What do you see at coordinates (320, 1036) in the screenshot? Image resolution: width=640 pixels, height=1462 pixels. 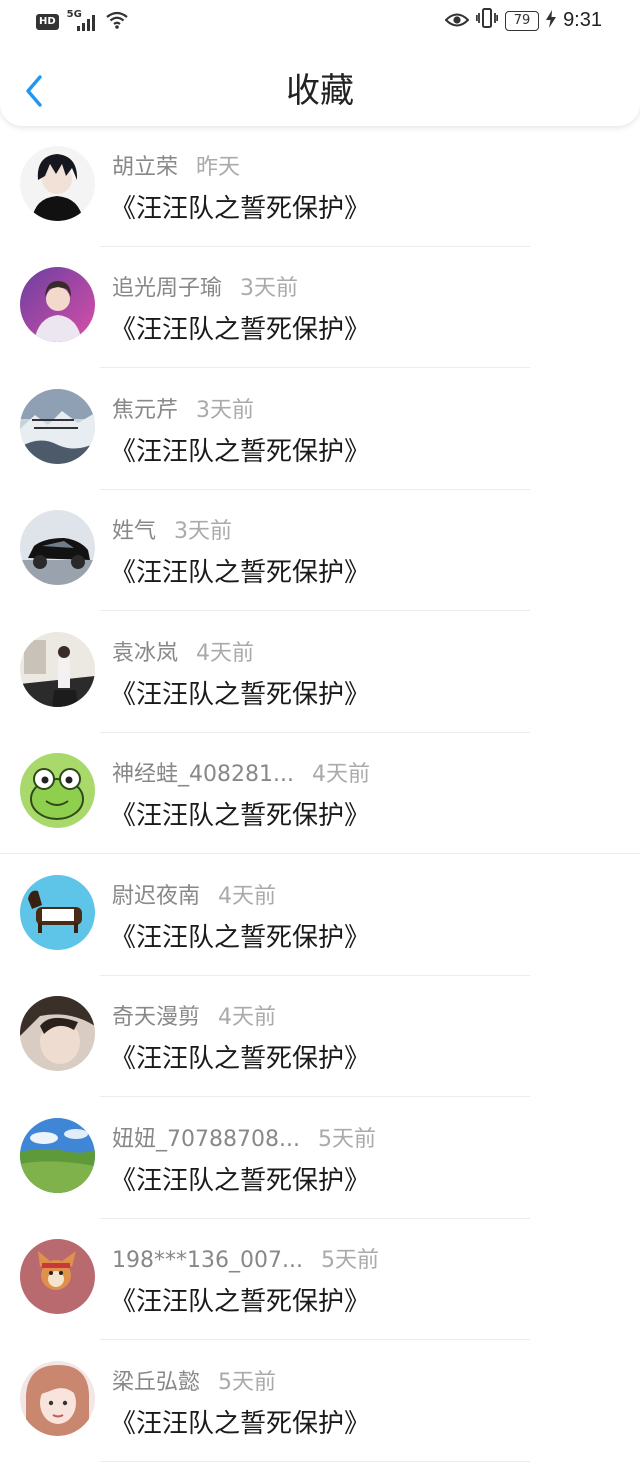 I see `favorite-item: 奇天漫剪 4天前 《汪汪队之誓死保护》` at bounding box center [320, 1036].